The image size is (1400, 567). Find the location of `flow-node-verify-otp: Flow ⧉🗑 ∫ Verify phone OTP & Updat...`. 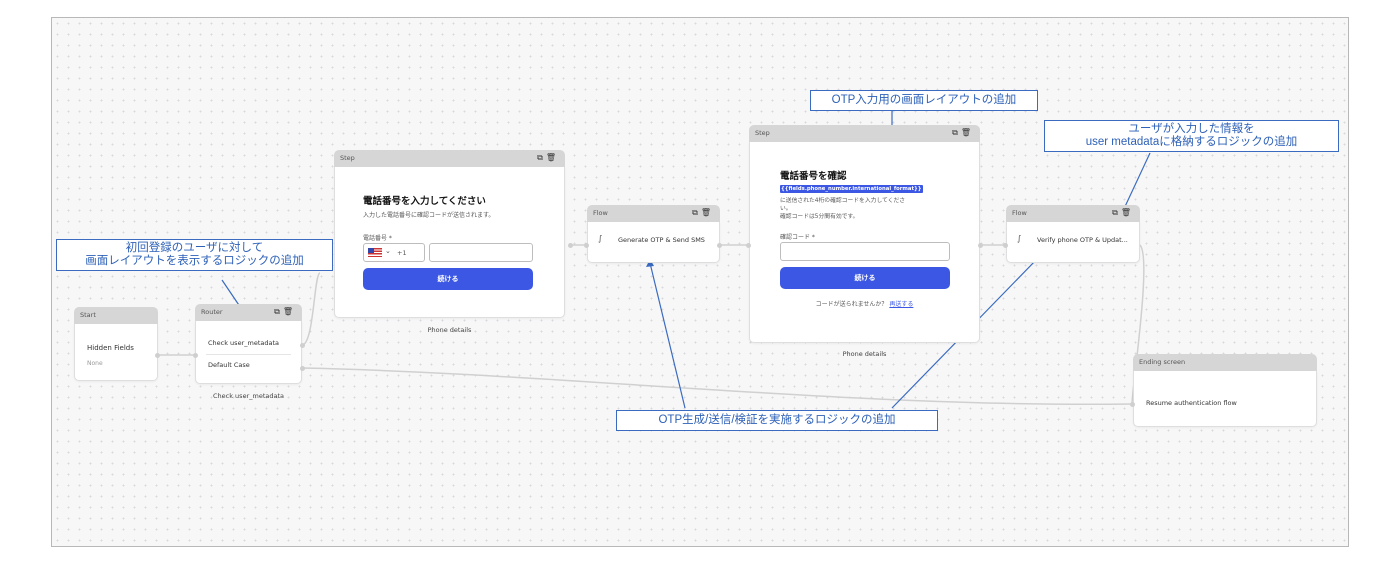

flow-node-verify-otp: Flow ⧉🗑 ∫ Verify phone OTP & Updat... is located at coordinates (1073, 234).